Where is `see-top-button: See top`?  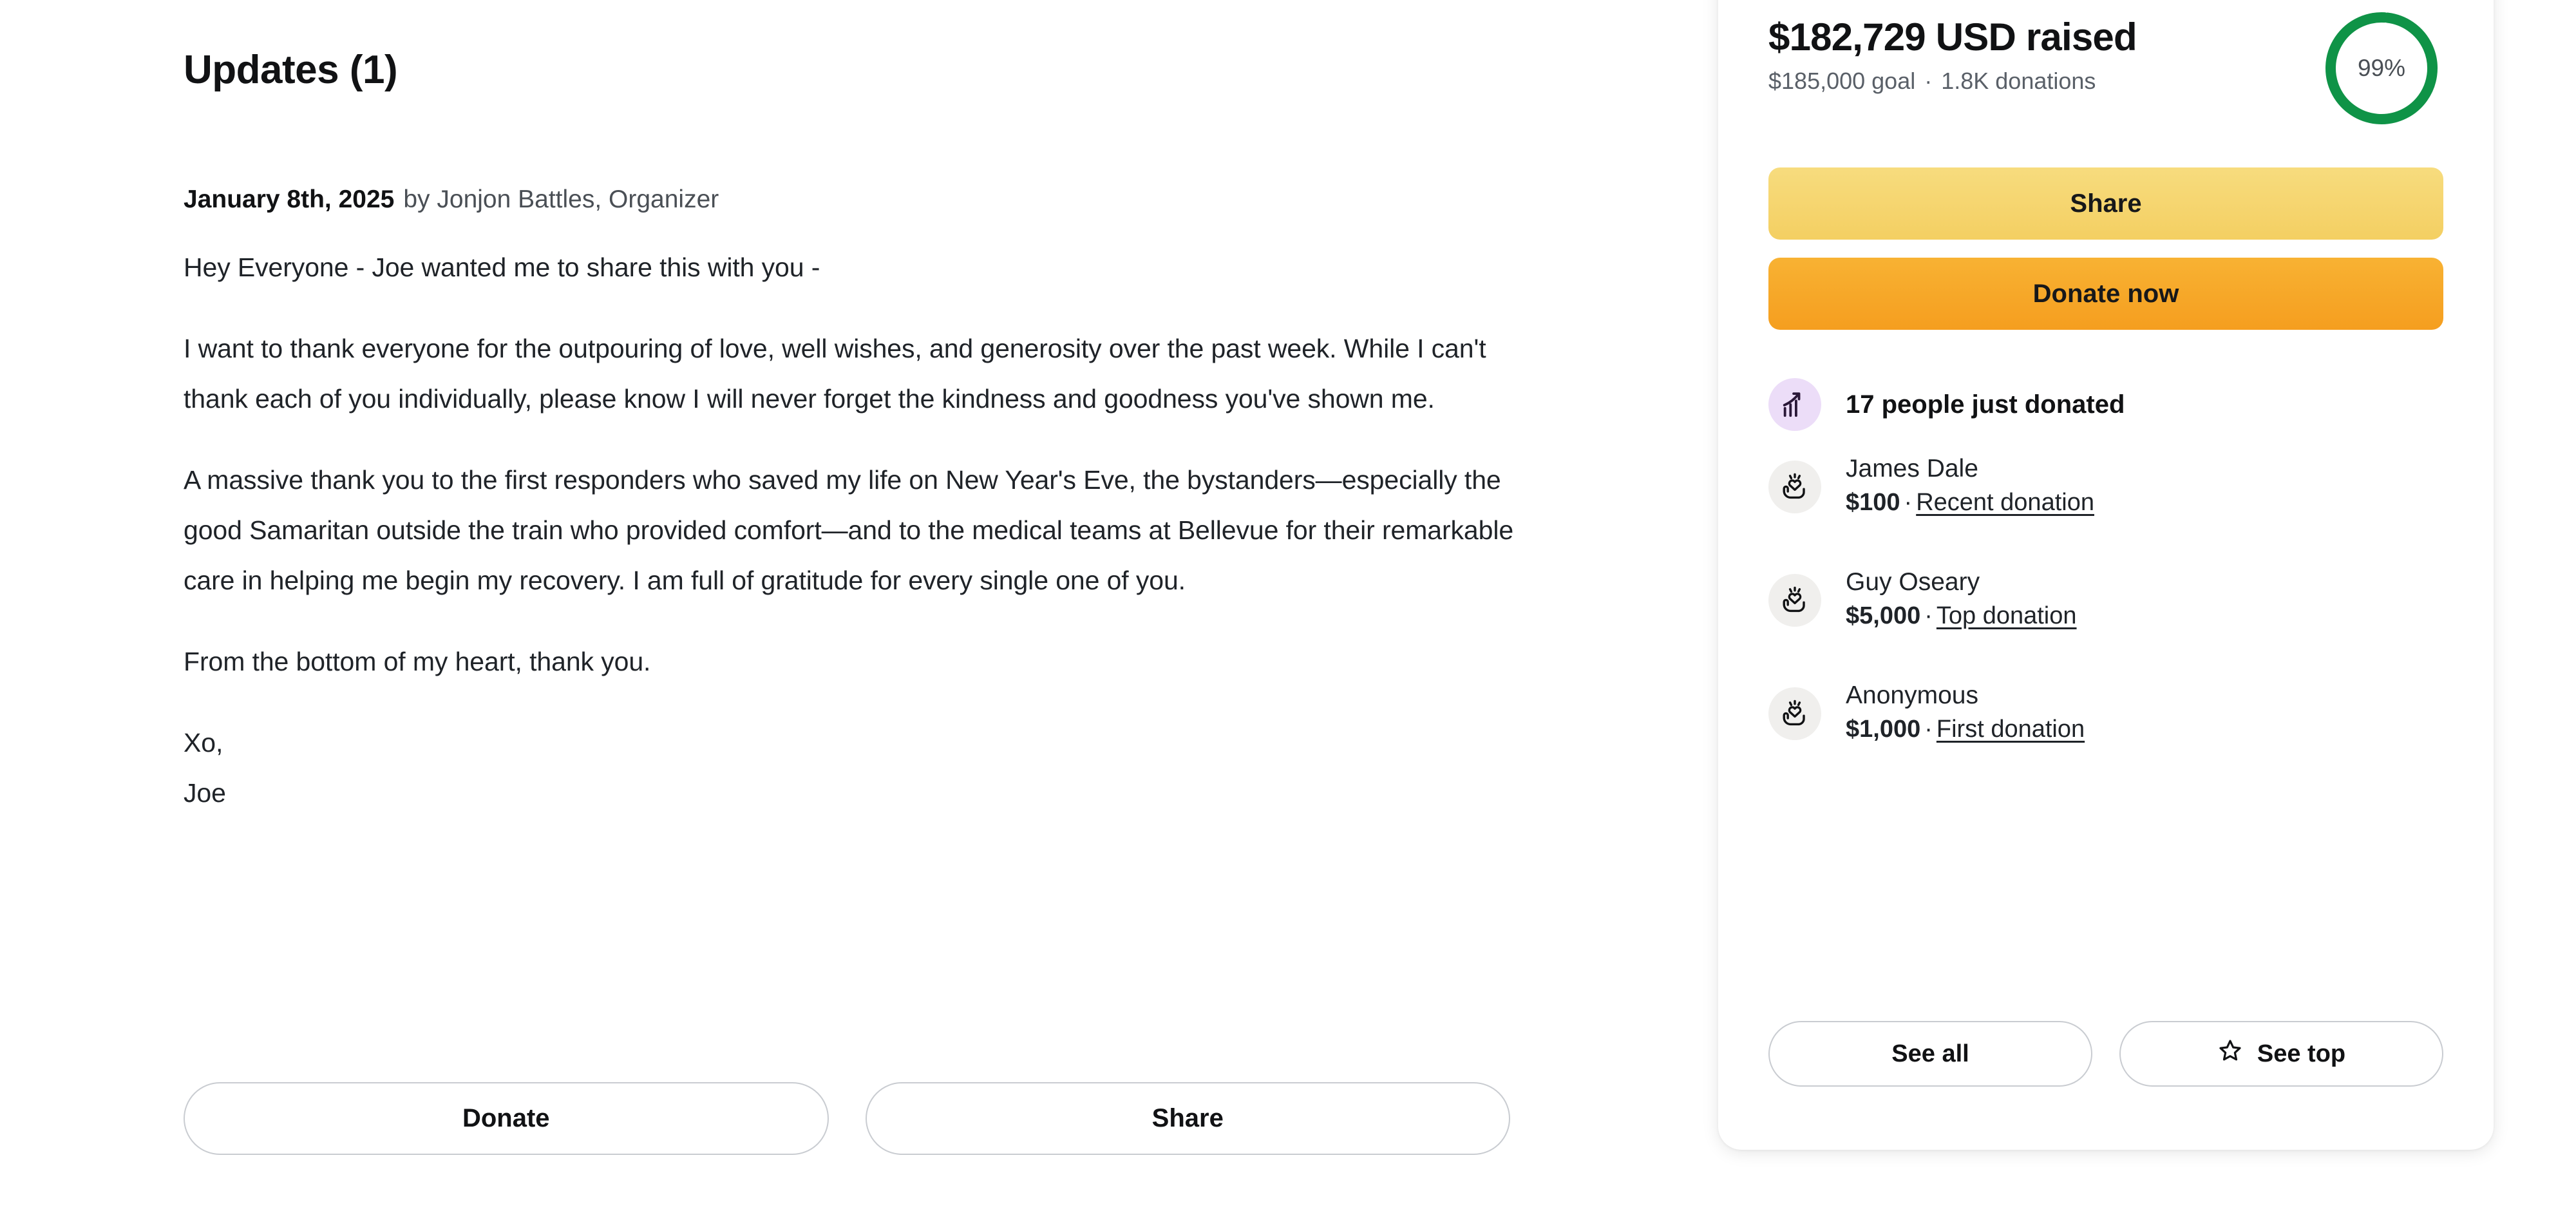 see-top-button: See top is located at coordinates (2281, 1054).